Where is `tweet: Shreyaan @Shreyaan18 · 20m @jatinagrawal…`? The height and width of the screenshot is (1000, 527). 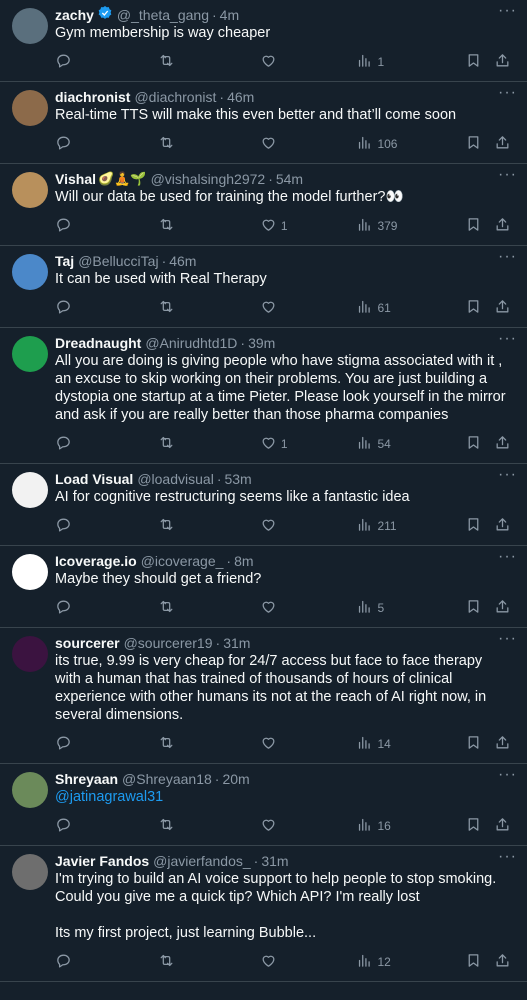 tweet: Shreyaan @Shreyaan18 · 20m @jatinagrawal… is located at coordinates (263, 805).